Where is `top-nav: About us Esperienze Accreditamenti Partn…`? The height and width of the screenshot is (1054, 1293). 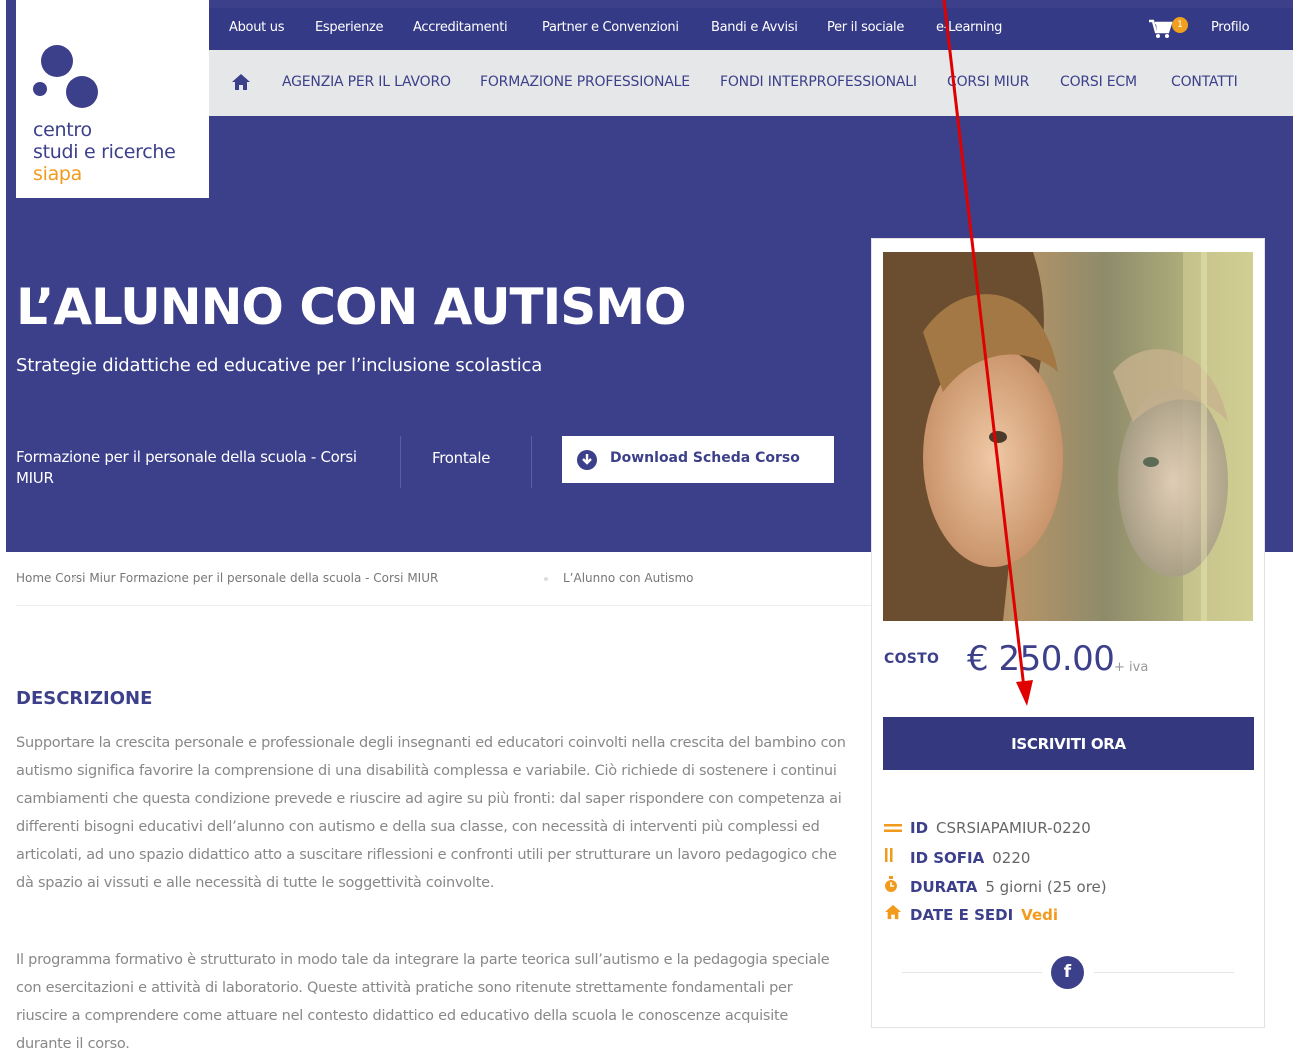
top-nav: About us Esperienze Accreditamenti Partn… is located at coordinates (751, 29).